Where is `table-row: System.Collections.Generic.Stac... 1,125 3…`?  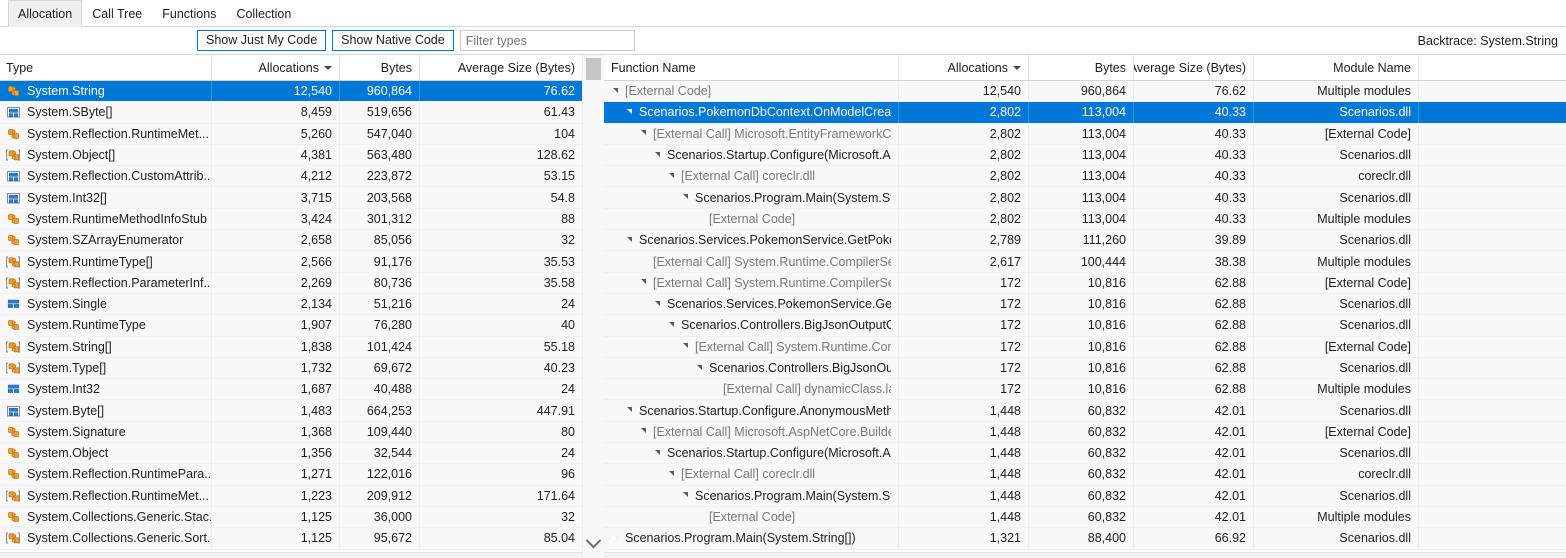 table-row: System.Collections.Generic.Stac... 1,125 3… is located at coordinates (302, 517).